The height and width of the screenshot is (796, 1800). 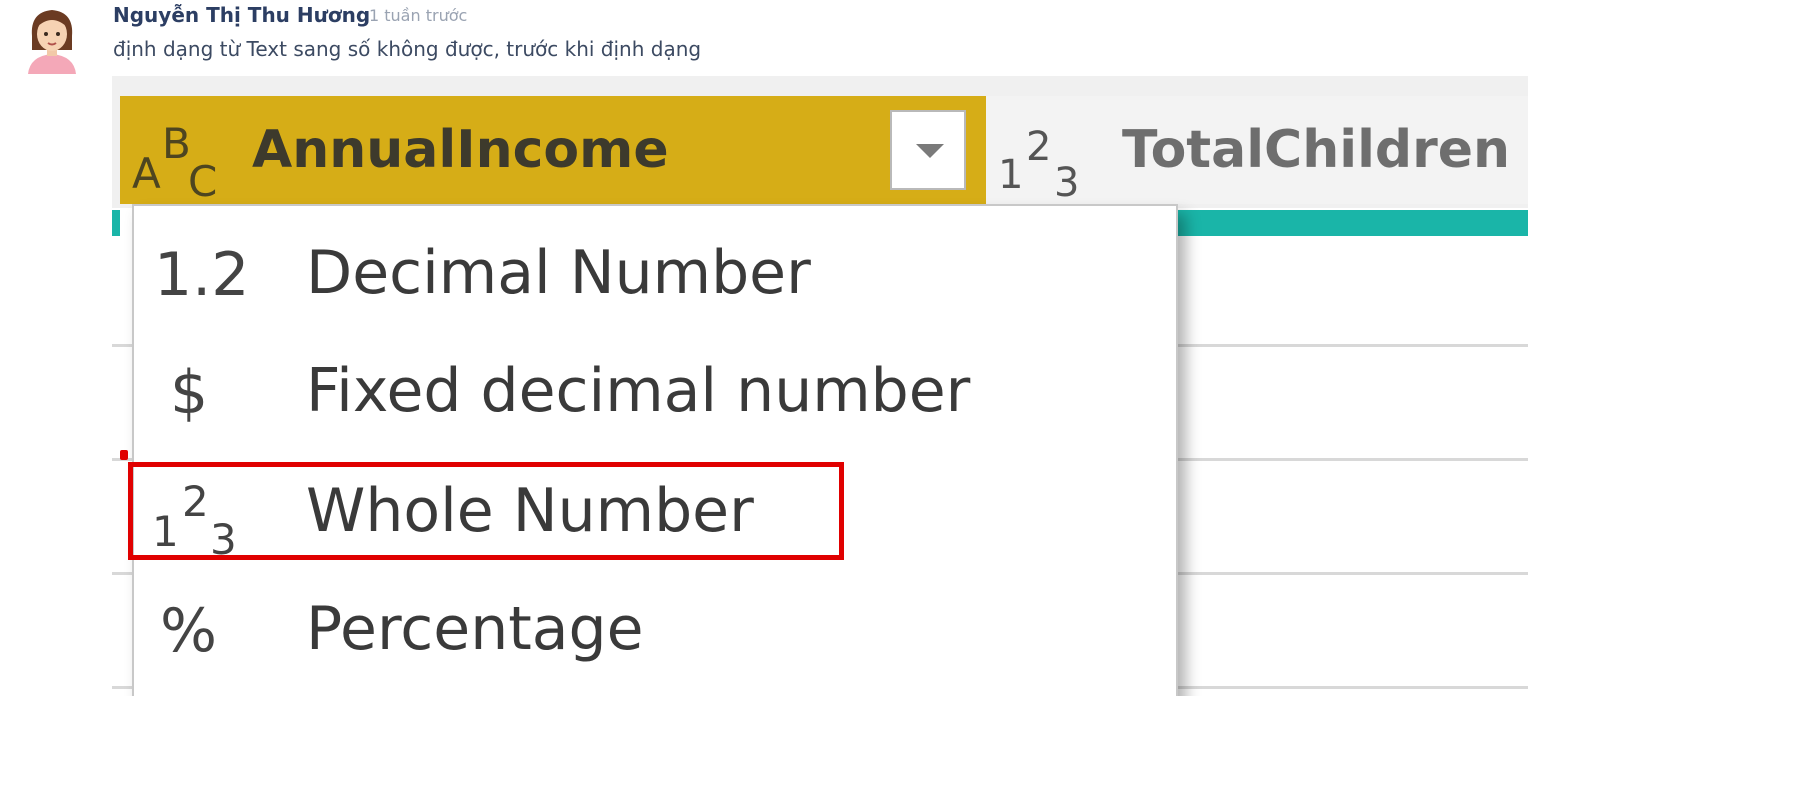 I want to click on svg-text: B, so click(x=176, y=143).